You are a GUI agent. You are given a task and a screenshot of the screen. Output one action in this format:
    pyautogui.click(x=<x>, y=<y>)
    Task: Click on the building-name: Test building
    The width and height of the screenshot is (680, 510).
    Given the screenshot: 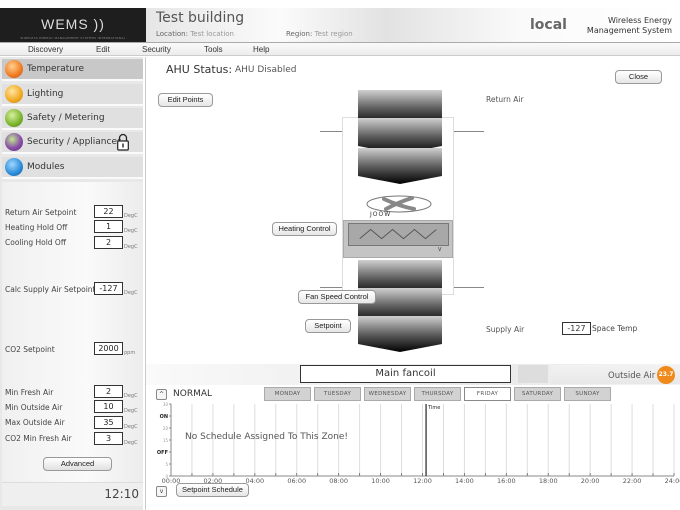 What is the action you would take?
    pyautogui.click(x=200, y=18)
    